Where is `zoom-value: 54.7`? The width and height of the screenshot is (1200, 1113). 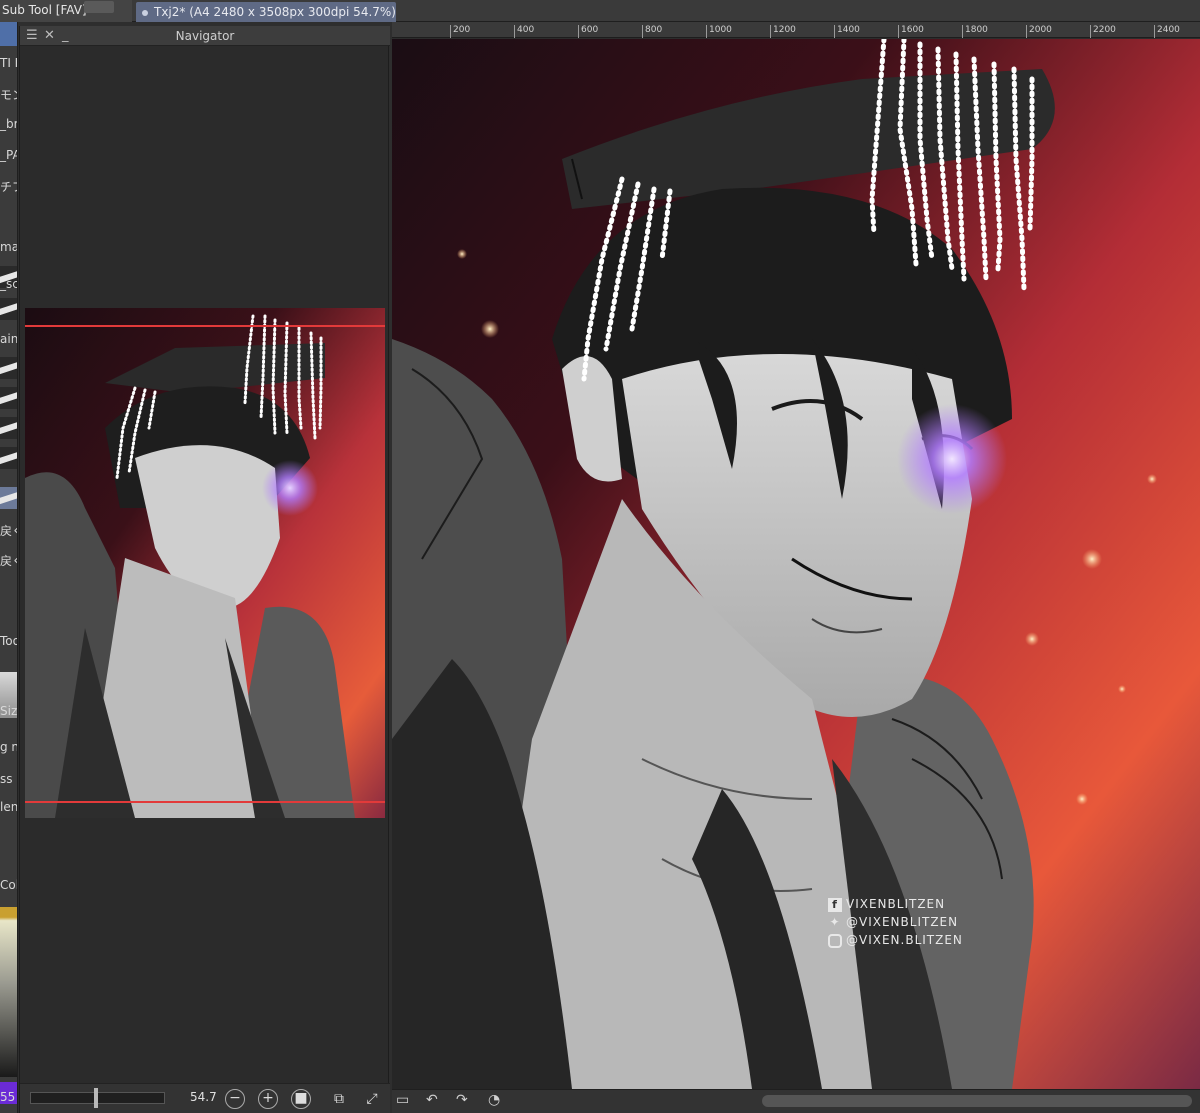
zoom-value: 54.7 is located at coordinates (203, 1097).